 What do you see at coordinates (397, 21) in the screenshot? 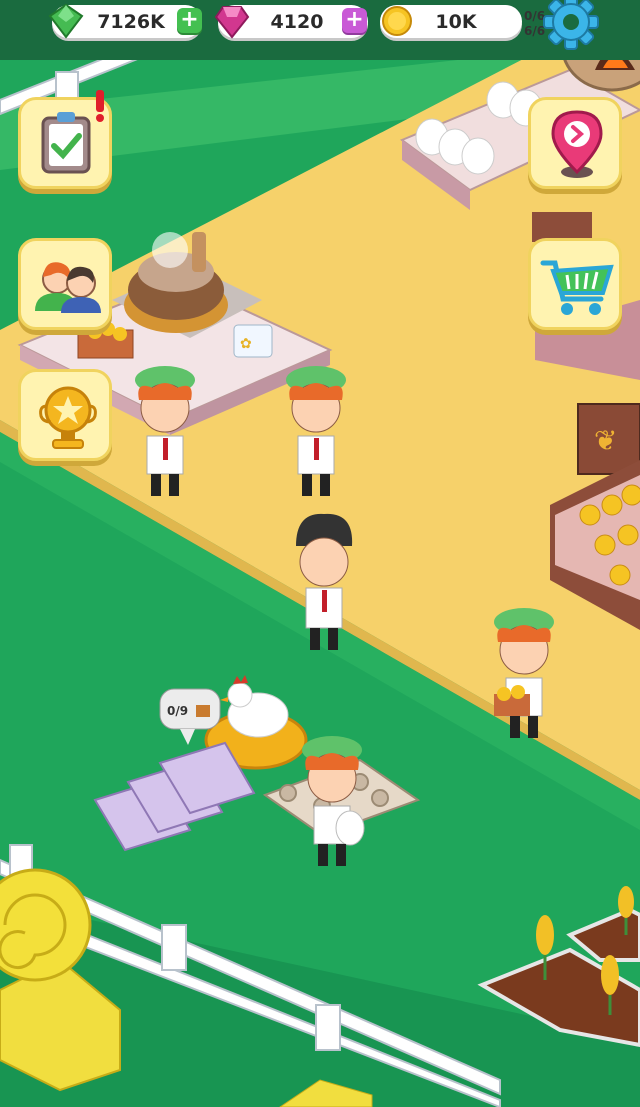
I see `coin-icon` at bounding box center [397, 21].